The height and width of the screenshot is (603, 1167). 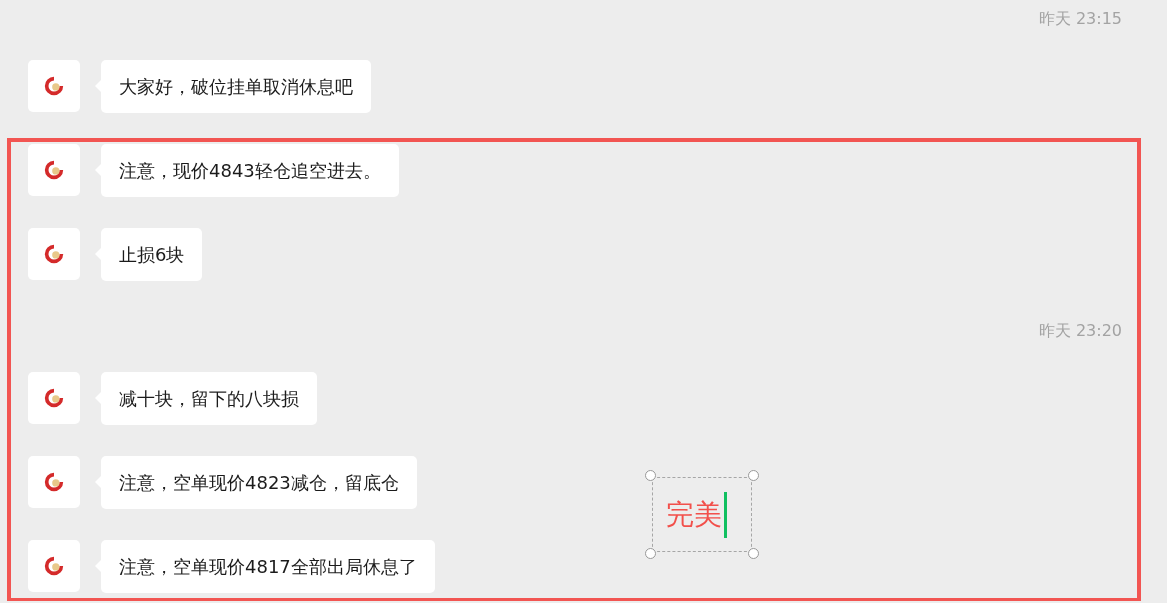 I want to click on message-bubble: 止损6块, so click(x=152, y=254).